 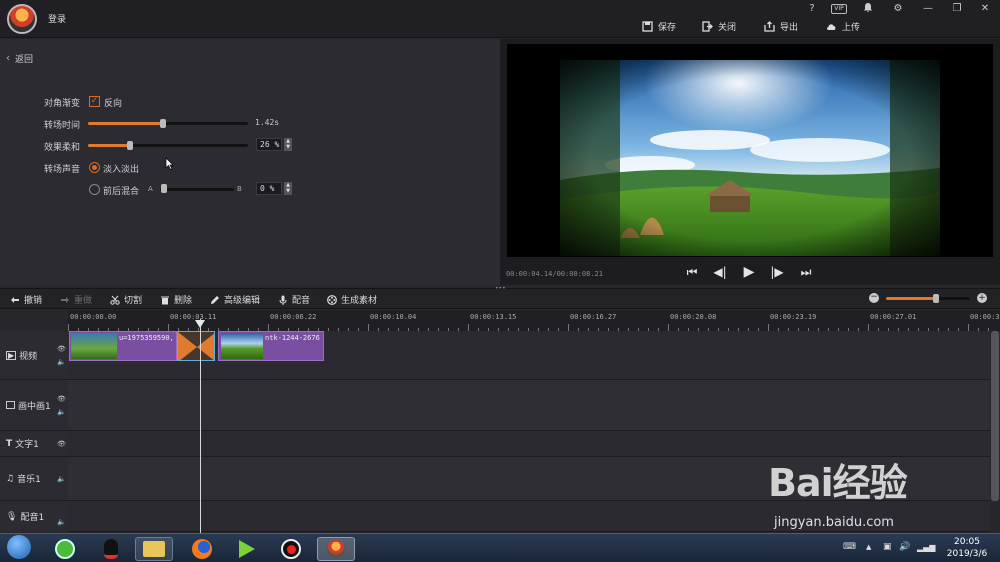 I want to click on close-project-button: 关闭, so click(x=719, y=26).